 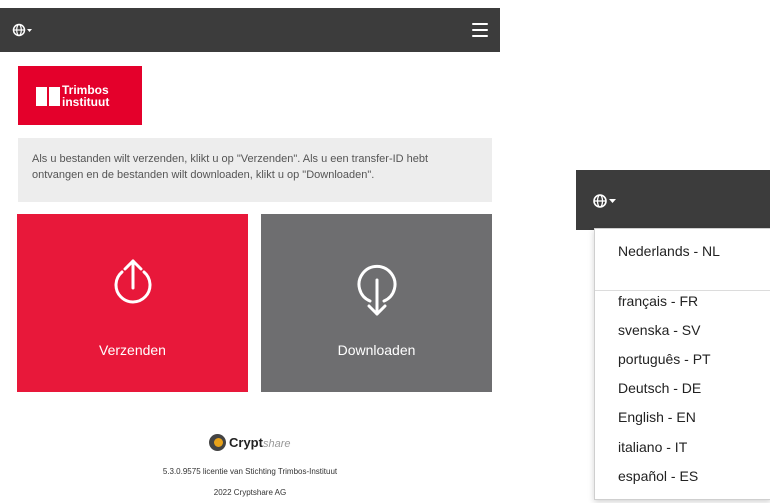 I want to click on language-option-en: English - EN, so click(x=657, y=417).